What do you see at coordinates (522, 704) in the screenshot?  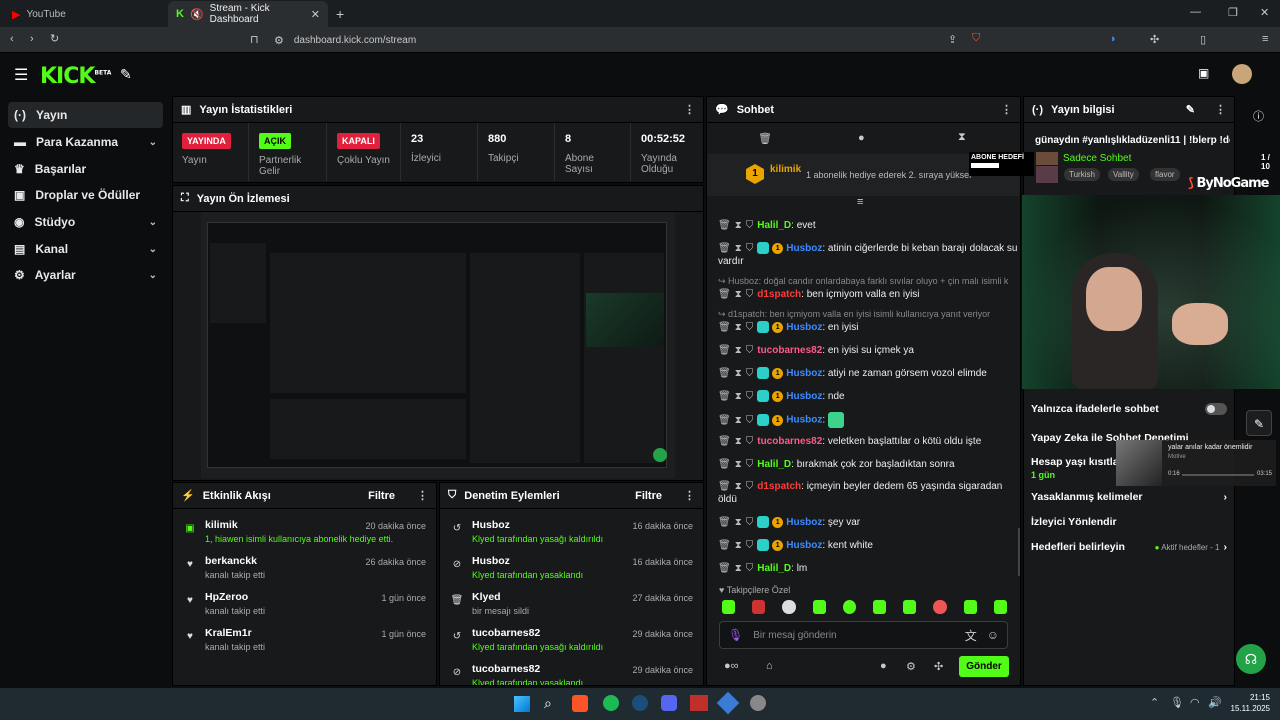 I see `windows-start-icon` at bounding box center [522, 704].